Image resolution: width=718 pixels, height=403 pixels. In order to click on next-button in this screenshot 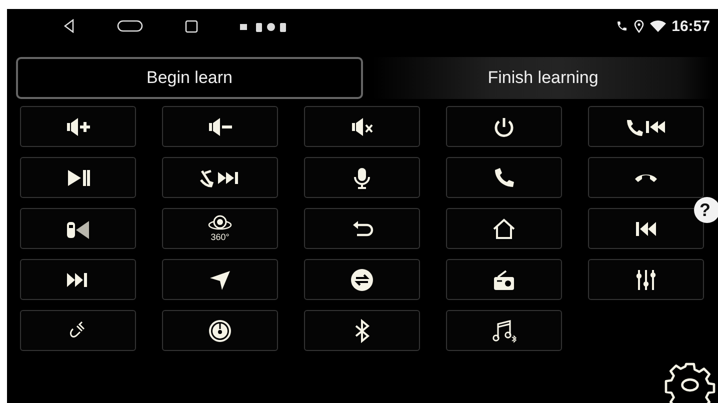, I will do `click(78, 279)`.